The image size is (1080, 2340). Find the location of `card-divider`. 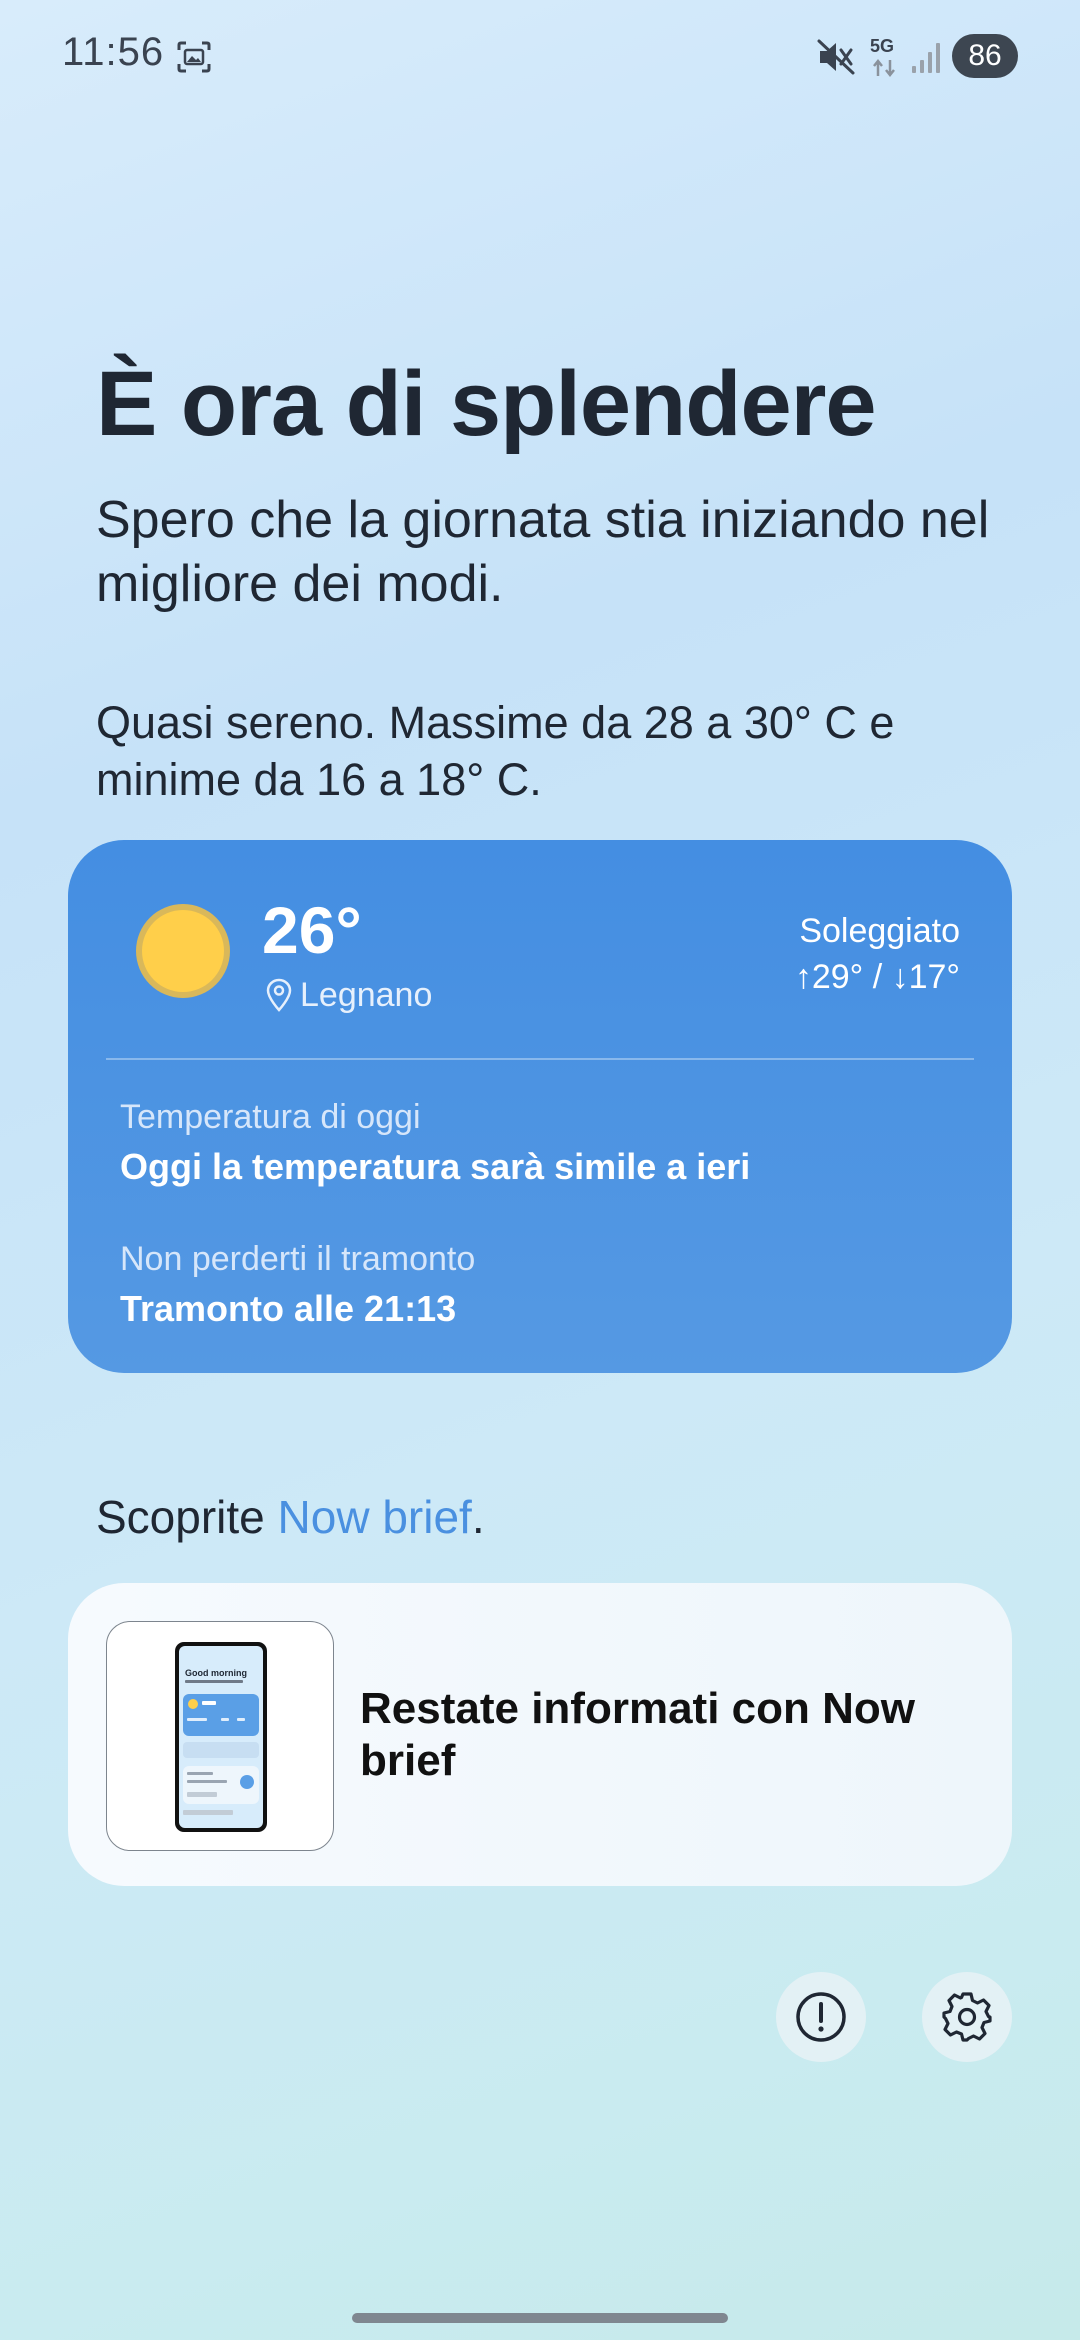

card-divider is located at coordinates (540, 1059).